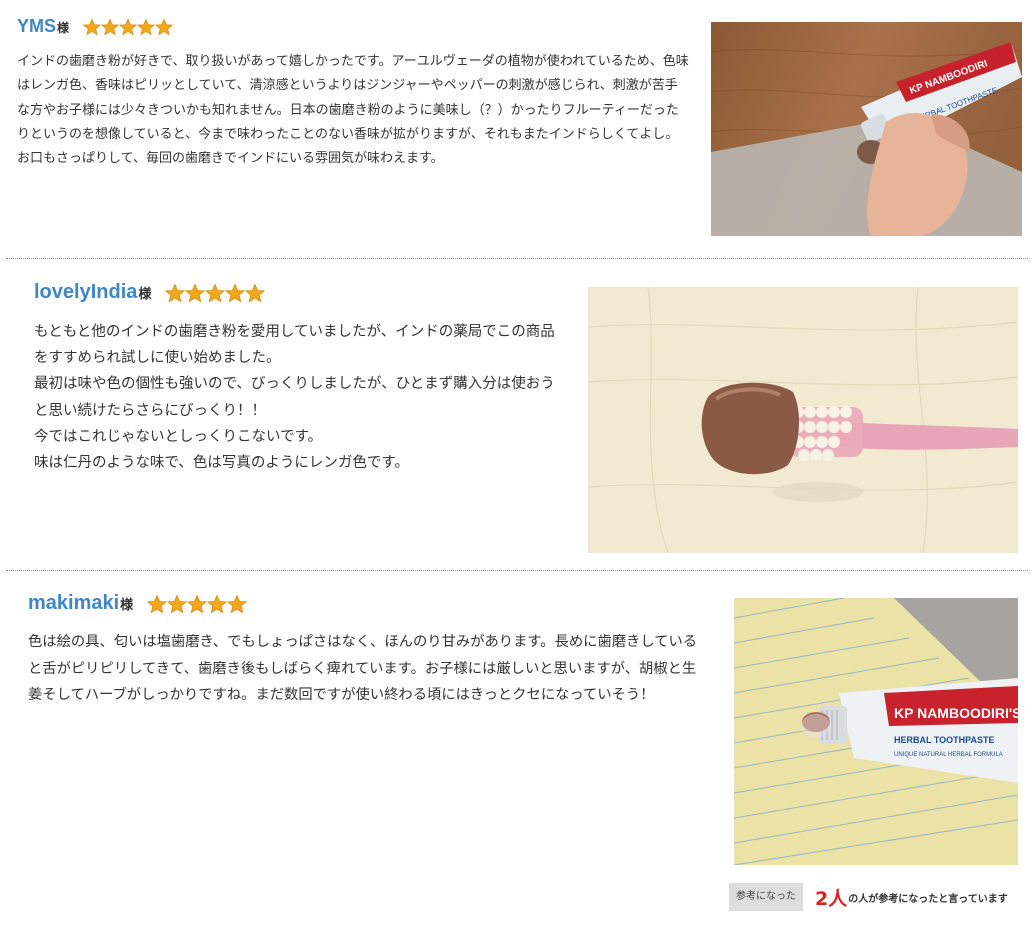 This screenshot has width=1034, height=934. What do you see at coordinates (138, 603) in the screenshot?
I see `reviewer-line: makimaki 様` at bounding box center [138, 603].